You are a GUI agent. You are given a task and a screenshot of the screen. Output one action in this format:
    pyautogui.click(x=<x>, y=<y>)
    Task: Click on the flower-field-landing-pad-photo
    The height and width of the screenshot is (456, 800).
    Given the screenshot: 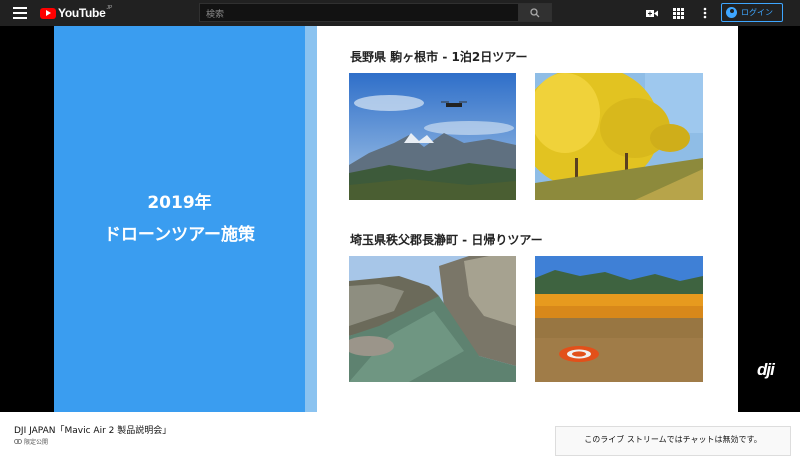 What is the action you would take?
    pyautogui.click(x=619, y=319)
    